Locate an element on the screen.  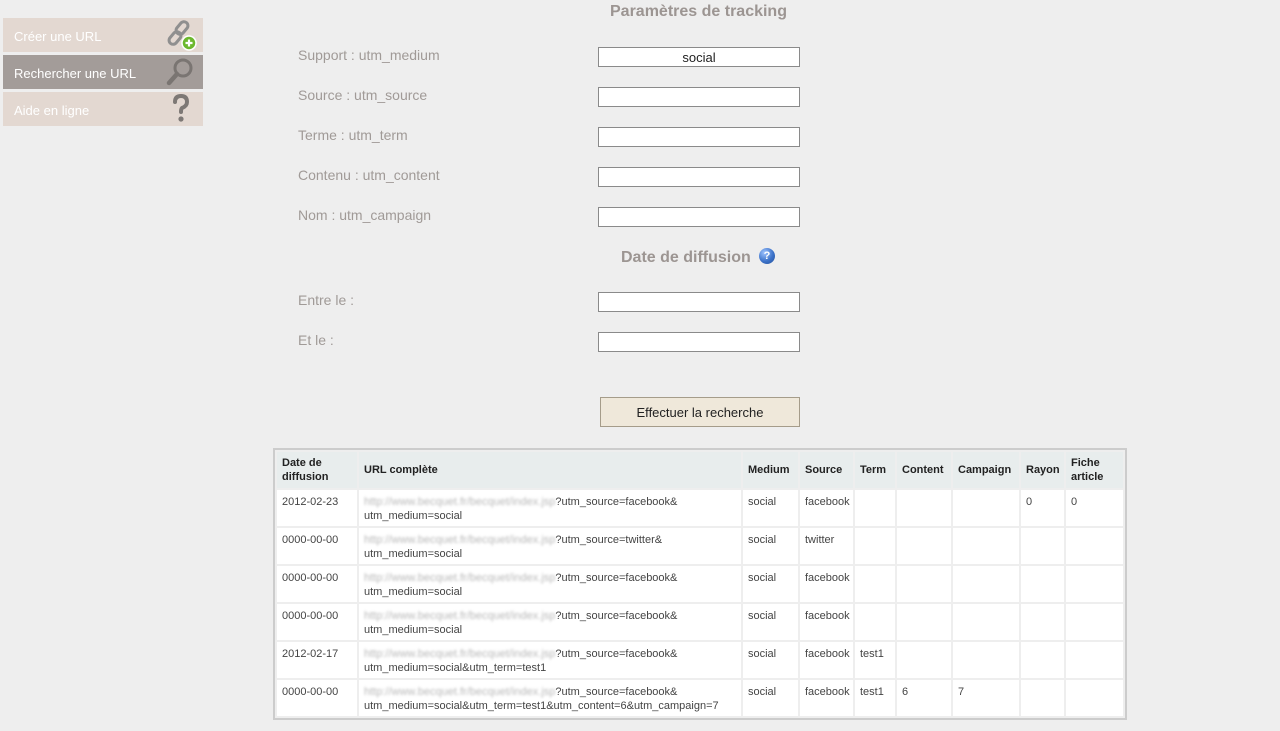
sidebar-item-search-url: Rechercher une URL is located at coordinates (103, 72).